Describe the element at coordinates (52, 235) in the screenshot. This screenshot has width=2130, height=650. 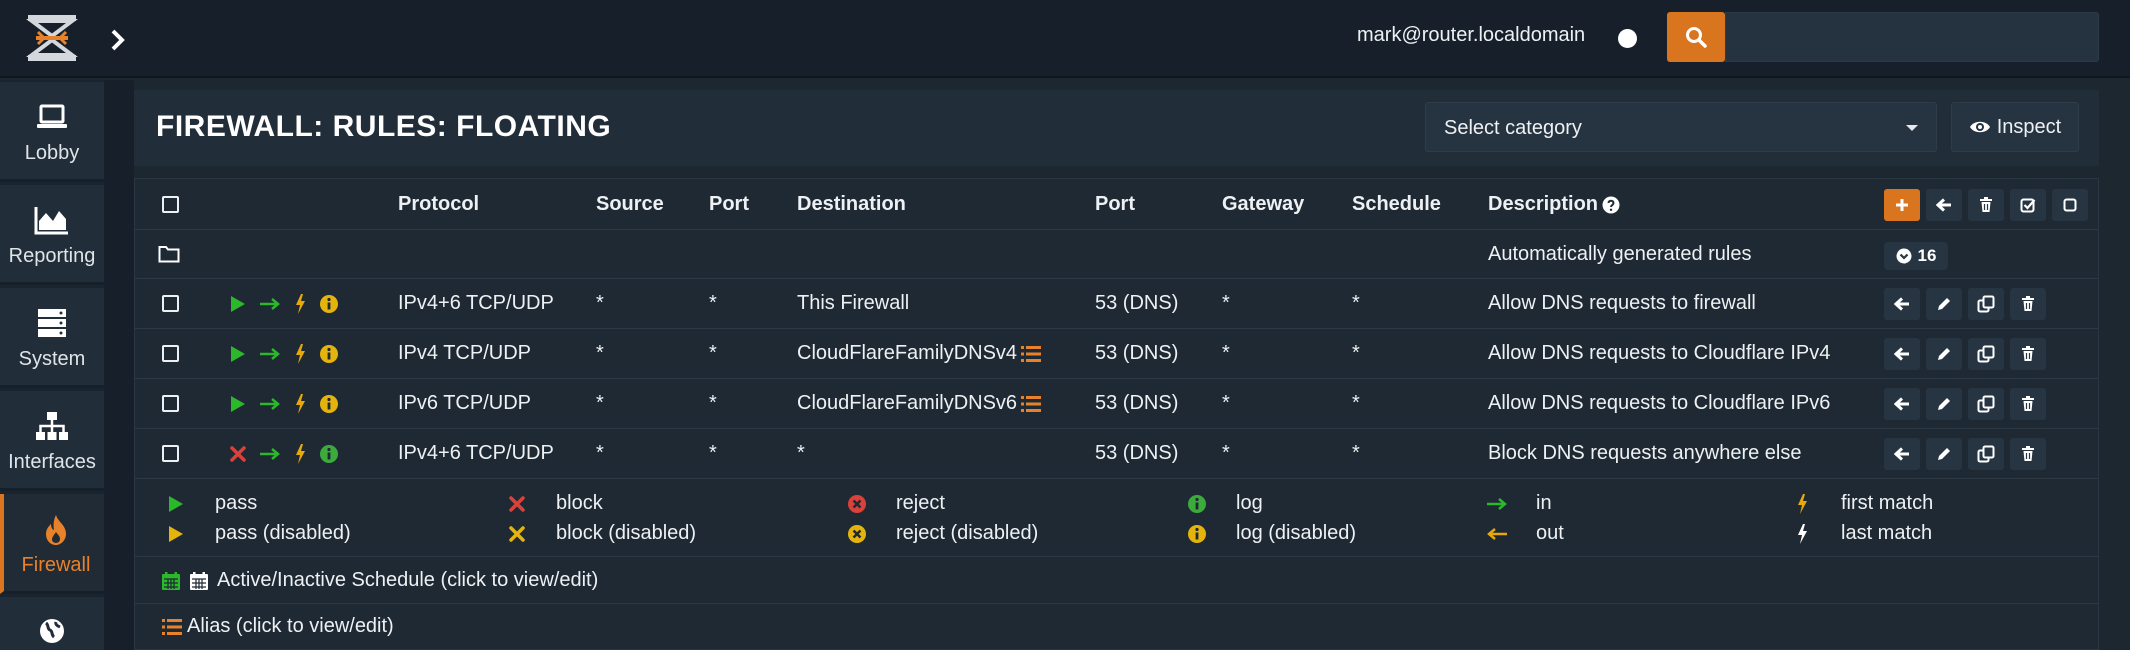
I see `sidebar-item-reporting: Reporting` at that location.